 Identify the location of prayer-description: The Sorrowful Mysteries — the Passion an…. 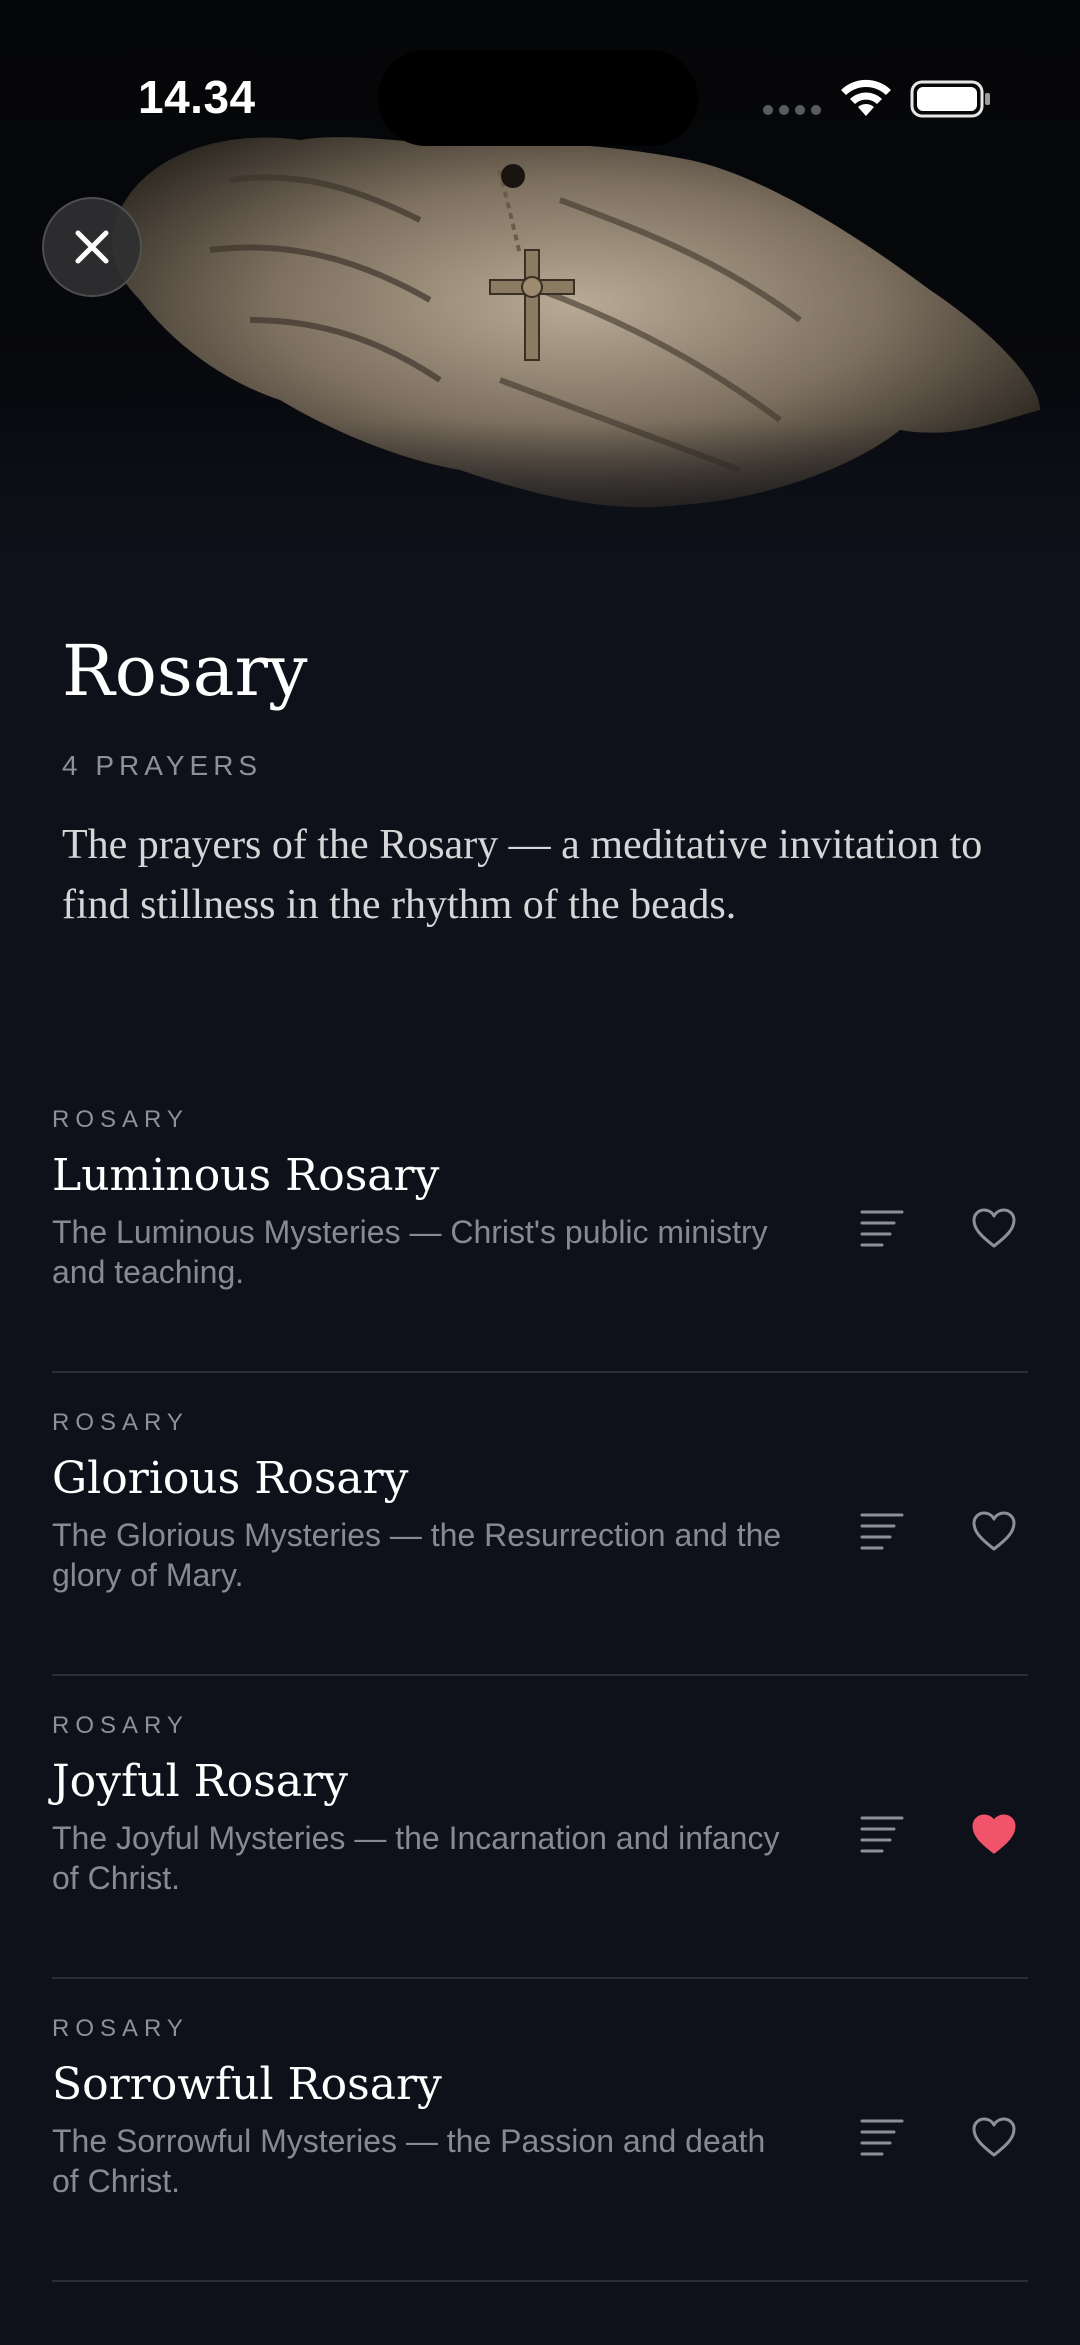
(409, 2161).